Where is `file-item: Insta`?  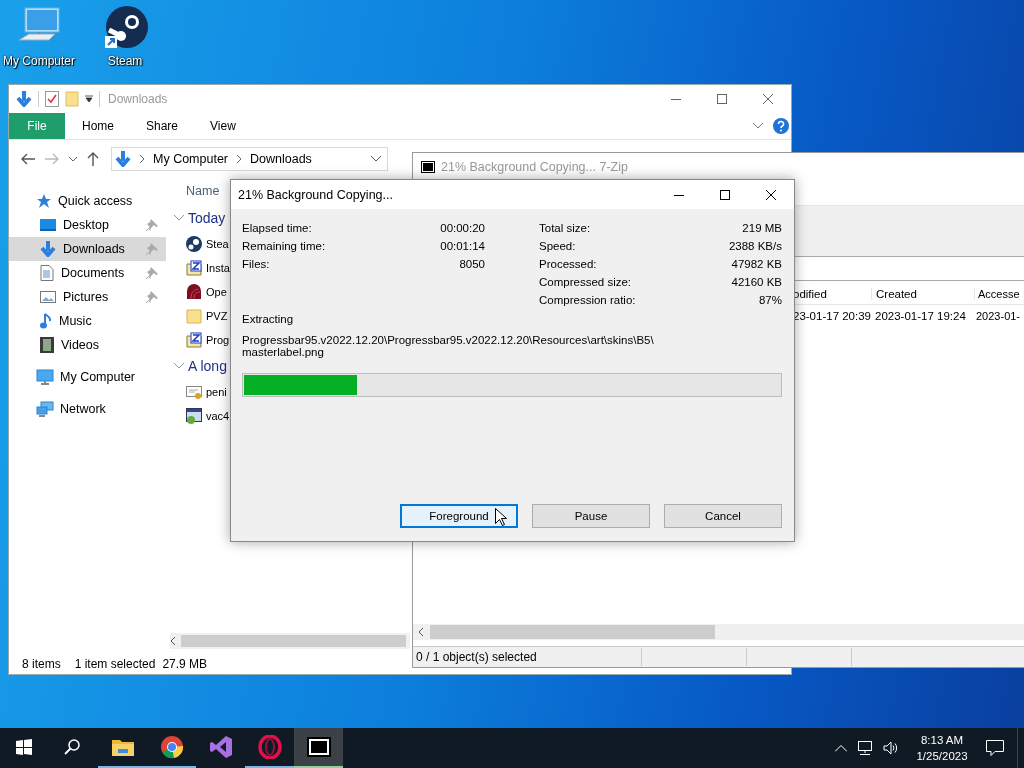 file-item: Insta is located at coordinates (208, 268).